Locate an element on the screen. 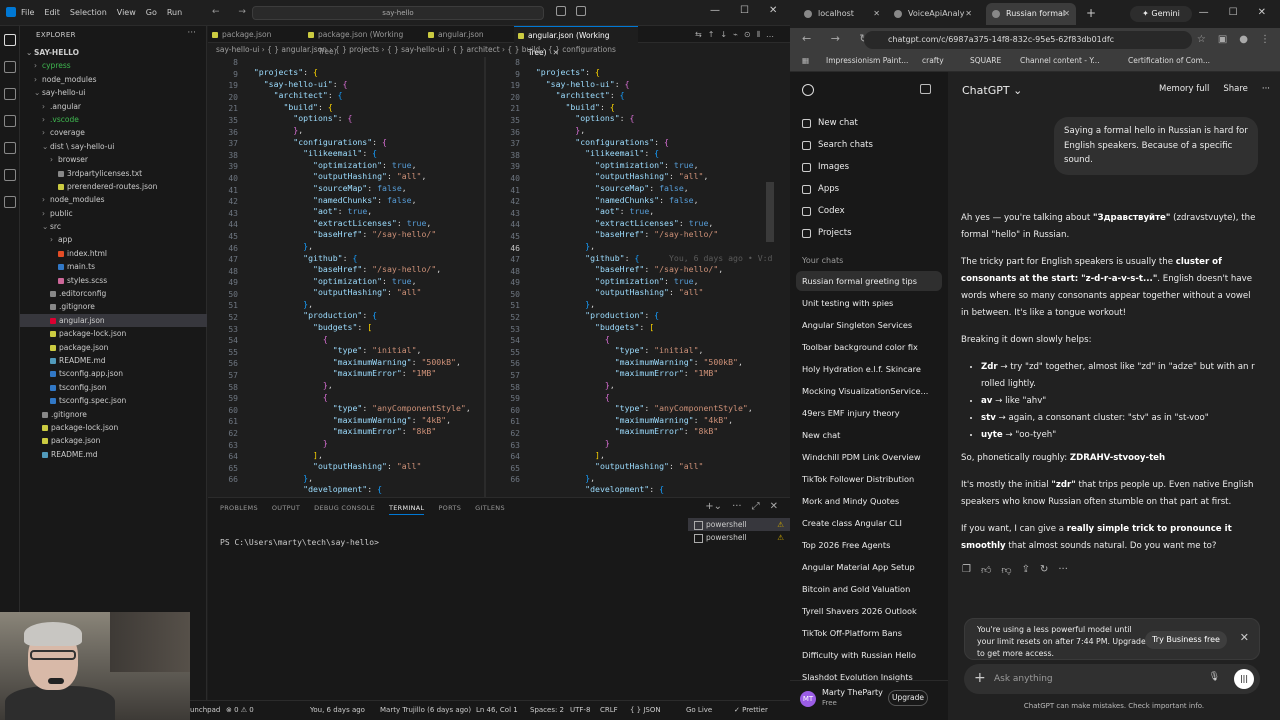 This screenshot has width=1280, height=720. terminal-instance: powershell ⚠ is located at coordinates (739, 537).